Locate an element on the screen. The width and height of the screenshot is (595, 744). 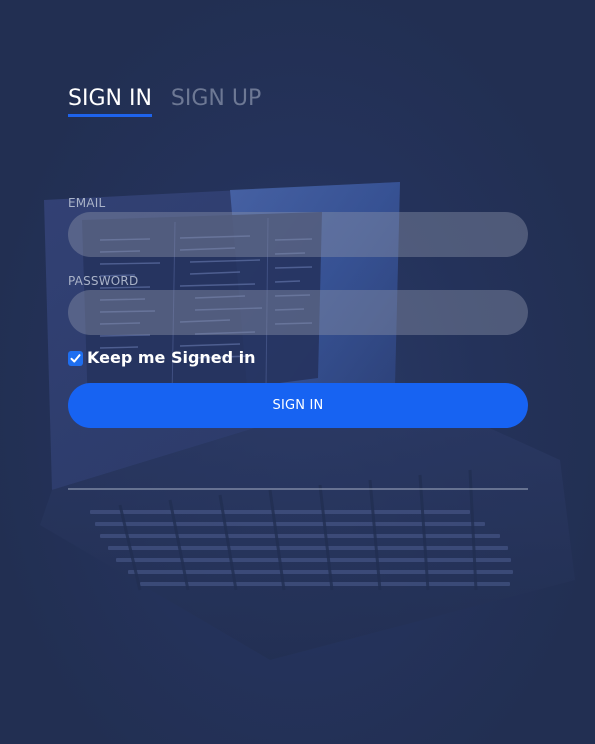
remember-me-checkbox is located at coordinates (75, 358).